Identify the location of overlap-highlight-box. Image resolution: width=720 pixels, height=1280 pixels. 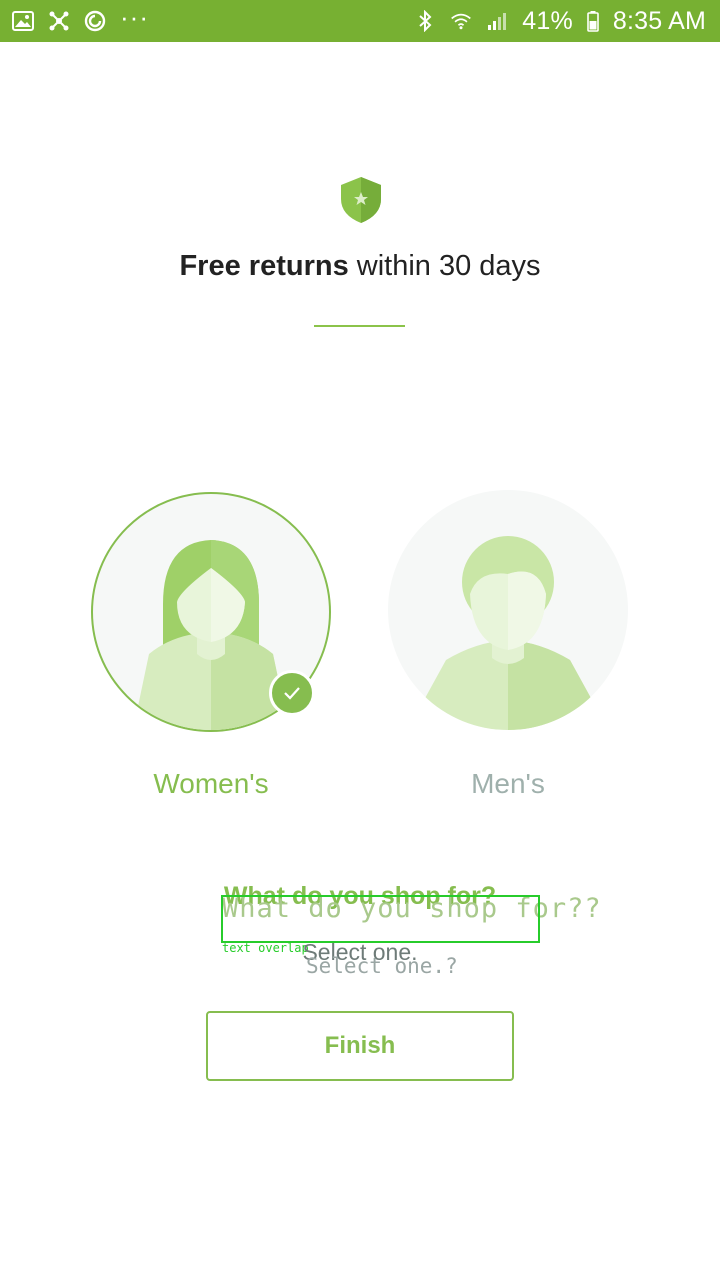
(380, 919).